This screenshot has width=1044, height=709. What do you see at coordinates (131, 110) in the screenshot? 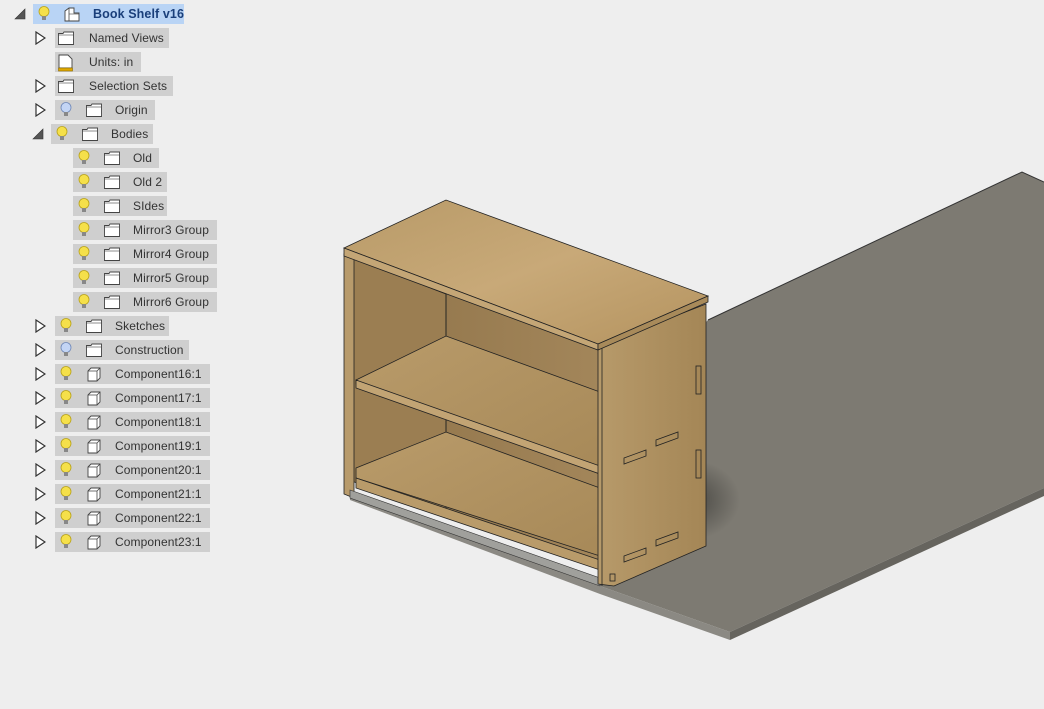
I see `browser-node-label: Origin` at bounding box center [131, 110].